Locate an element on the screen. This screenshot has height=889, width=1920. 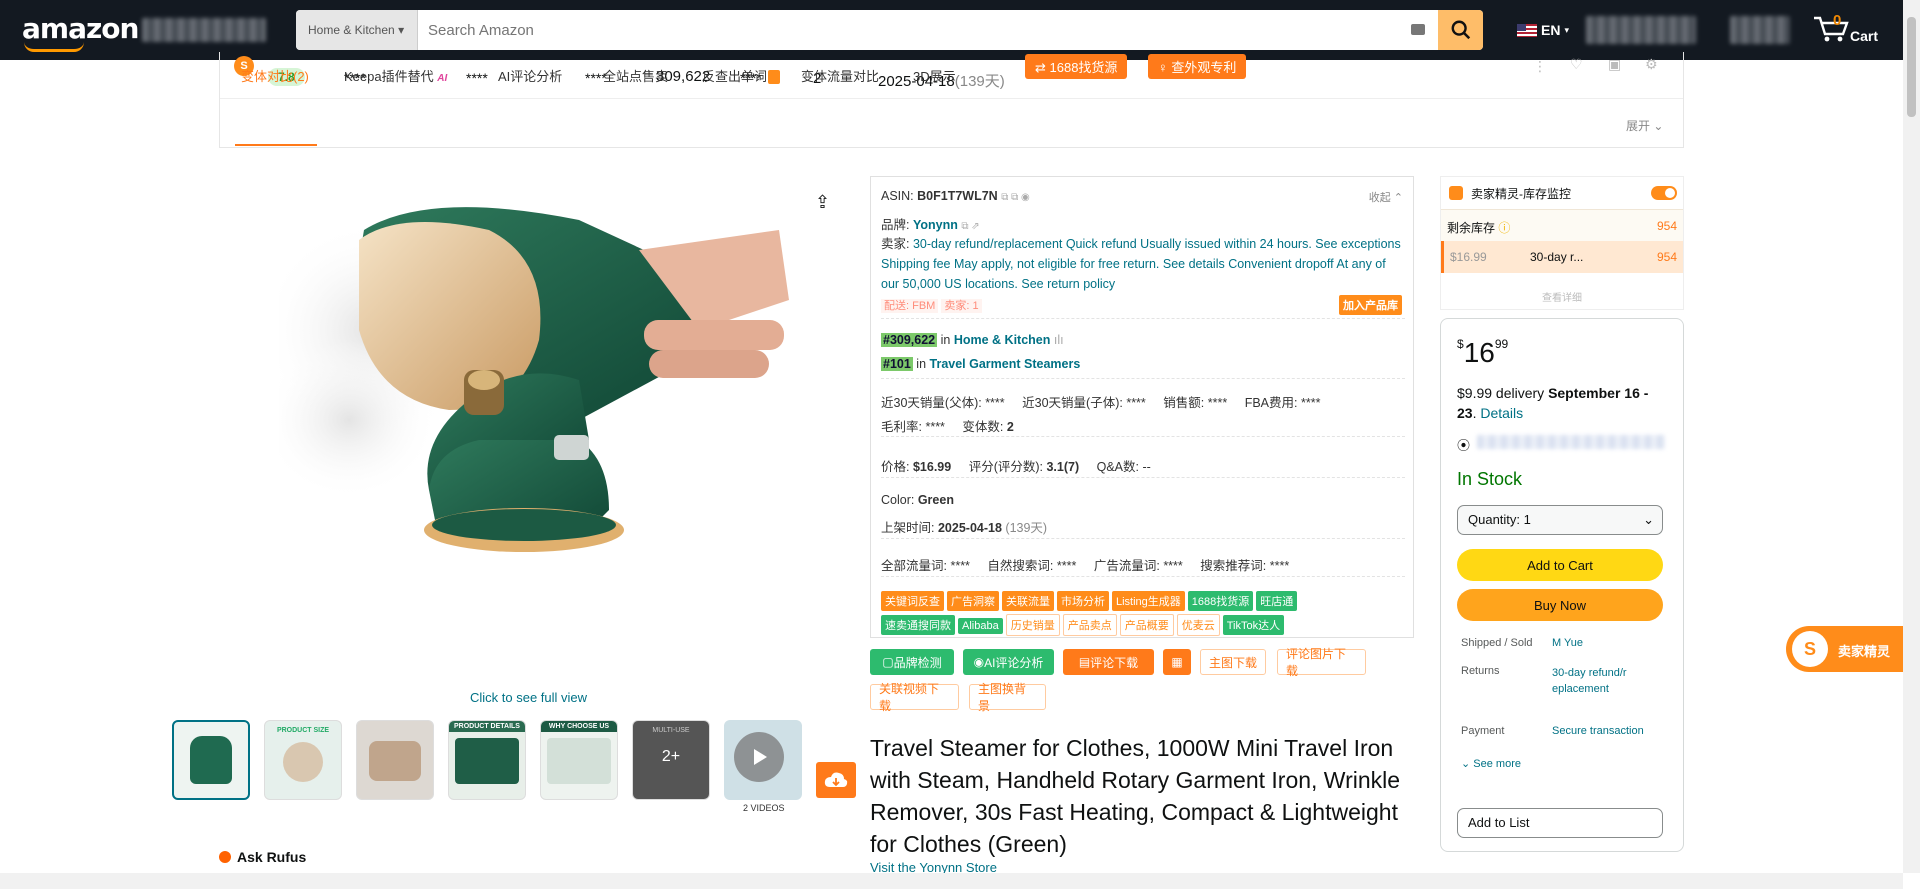
search-button is located at coordinates (1460, 30).